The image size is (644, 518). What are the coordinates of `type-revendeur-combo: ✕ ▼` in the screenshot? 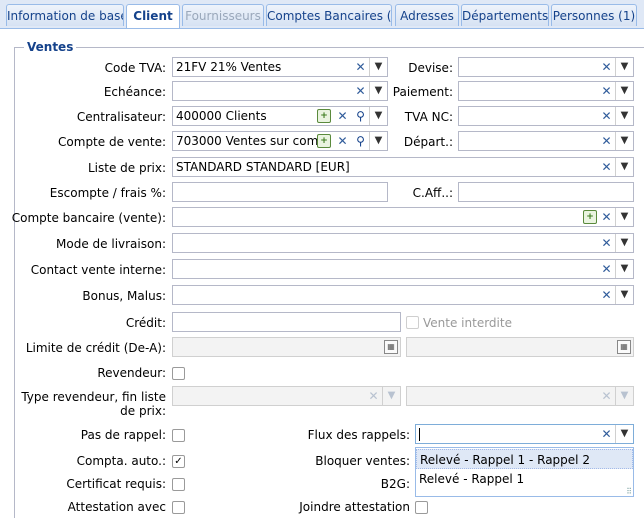 It's located at (286, 396).